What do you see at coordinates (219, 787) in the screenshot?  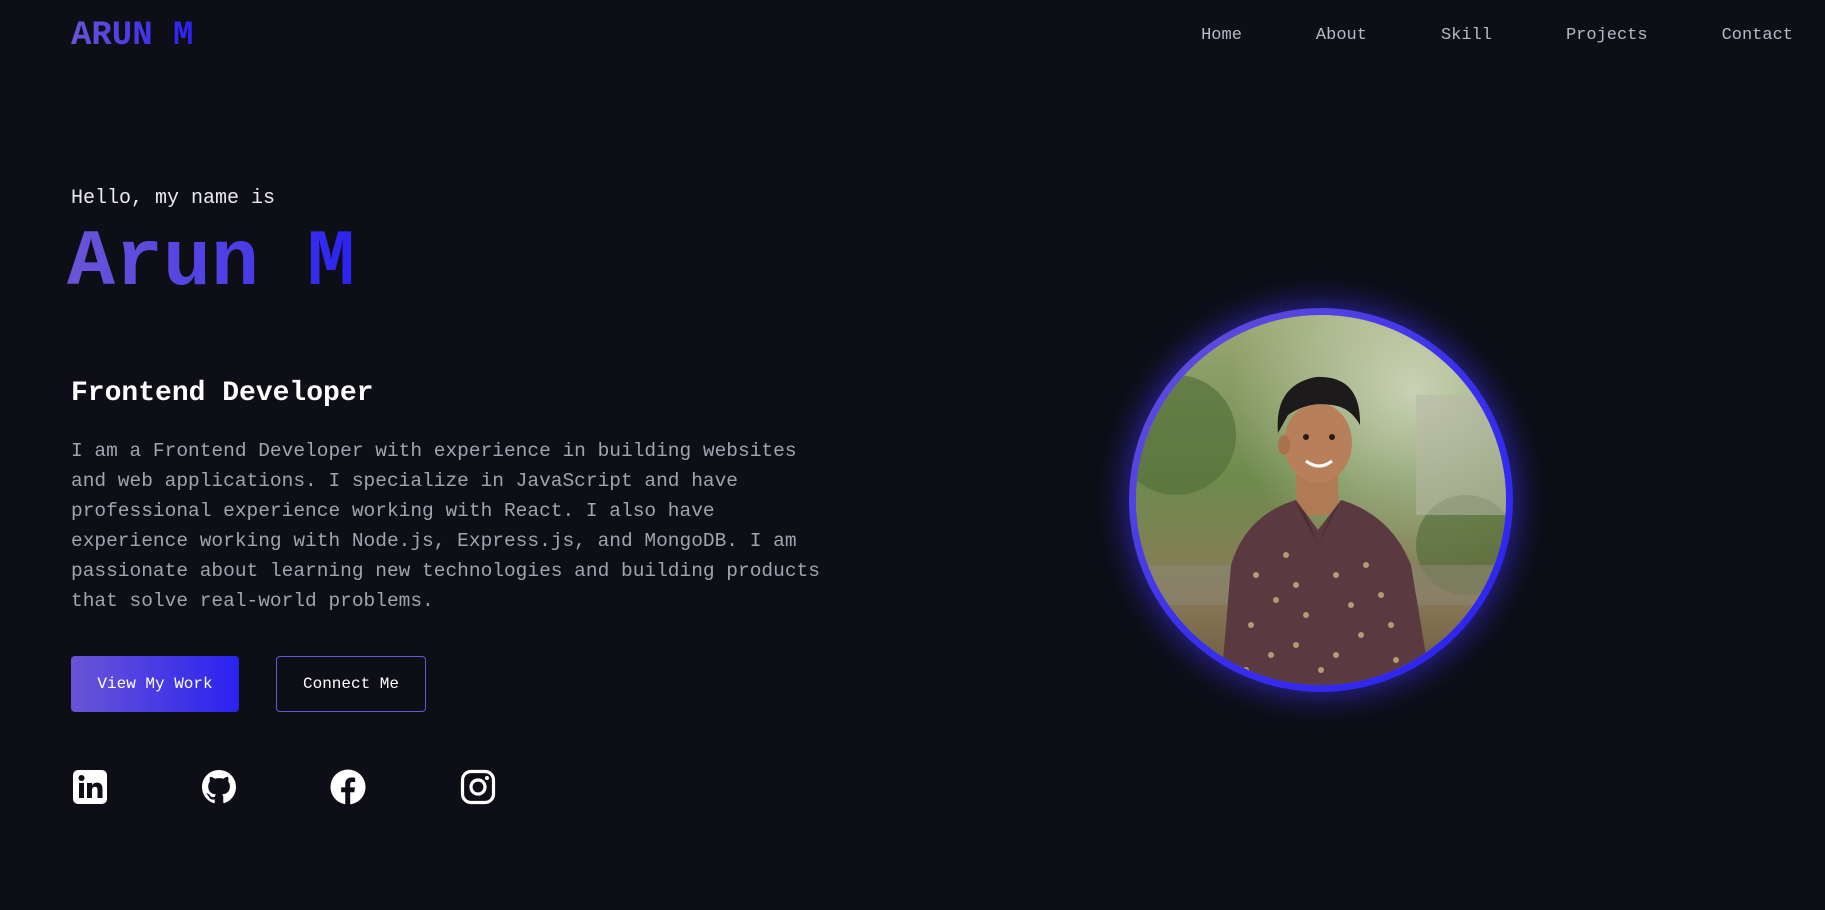 I see `github-icon` at bounding box center [219, 787].